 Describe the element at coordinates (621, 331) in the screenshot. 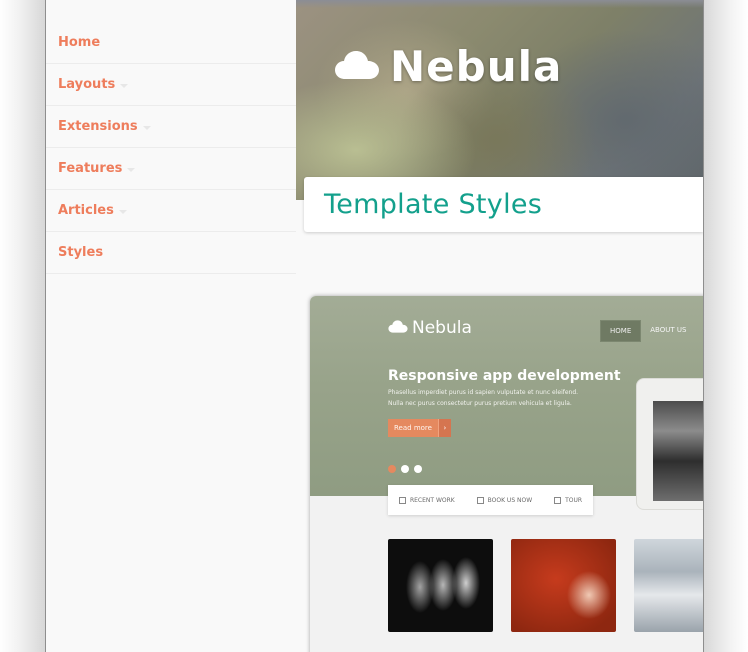

I see `preview-nav-home: HOME` at that location.